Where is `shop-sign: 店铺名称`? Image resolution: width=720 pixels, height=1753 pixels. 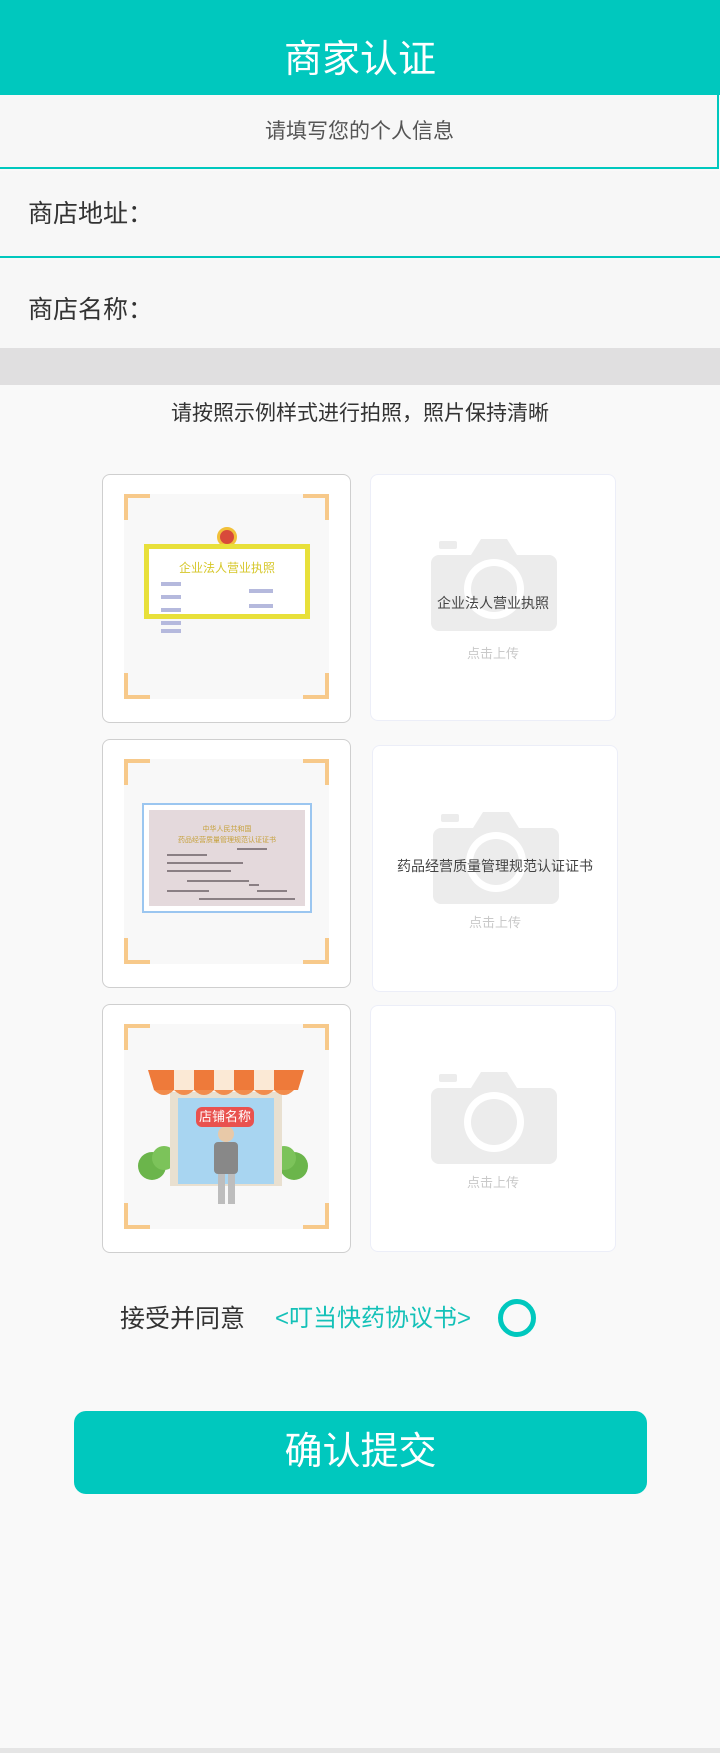 shop-sign: 店铺名称 is located at coordinates (225, 1117).